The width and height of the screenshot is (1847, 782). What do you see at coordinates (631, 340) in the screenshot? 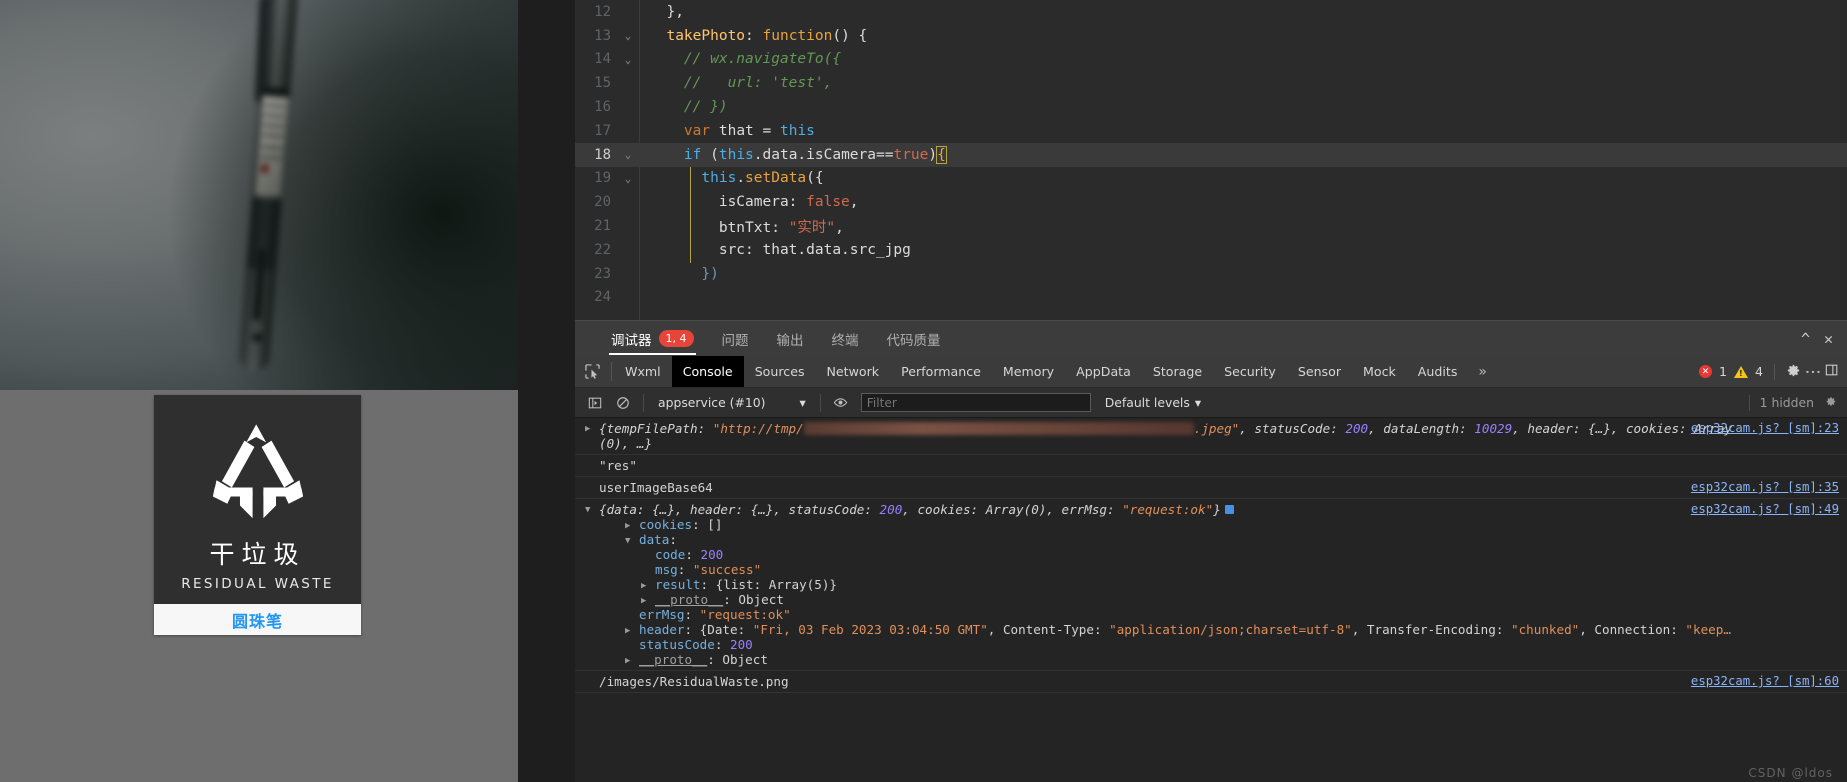
I see `debugger-tab-label: 调试器` at bounding box center [631, 340].